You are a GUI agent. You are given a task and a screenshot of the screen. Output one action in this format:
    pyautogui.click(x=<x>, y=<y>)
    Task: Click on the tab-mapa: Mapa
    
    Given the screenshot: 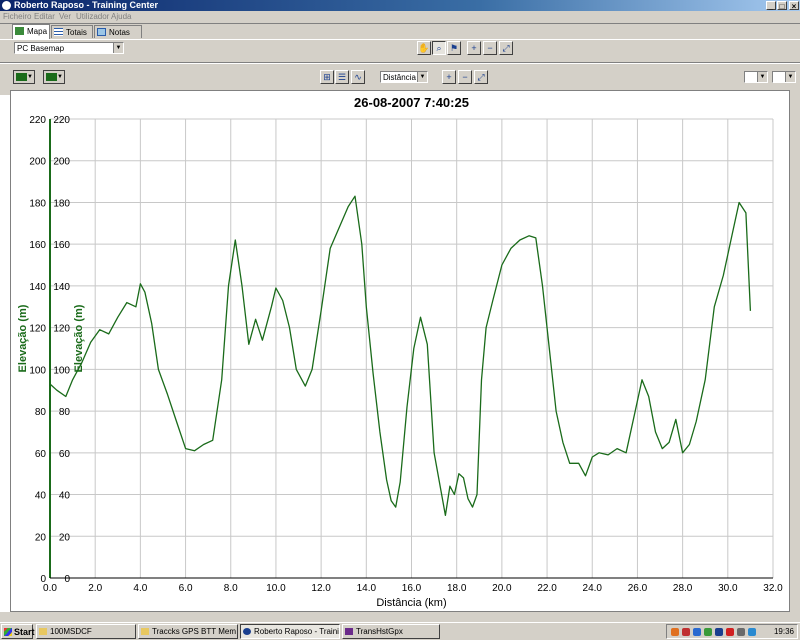 What is the action you would take?
    pyautogui.click(x=31, y=31)
    